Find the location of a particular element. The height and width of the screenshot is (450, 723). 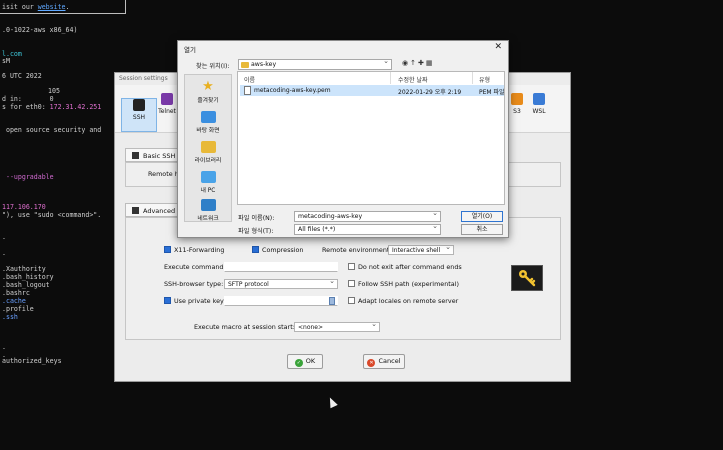

file-name-input: metacoding-aws-key is located at coordinates (367, 215).